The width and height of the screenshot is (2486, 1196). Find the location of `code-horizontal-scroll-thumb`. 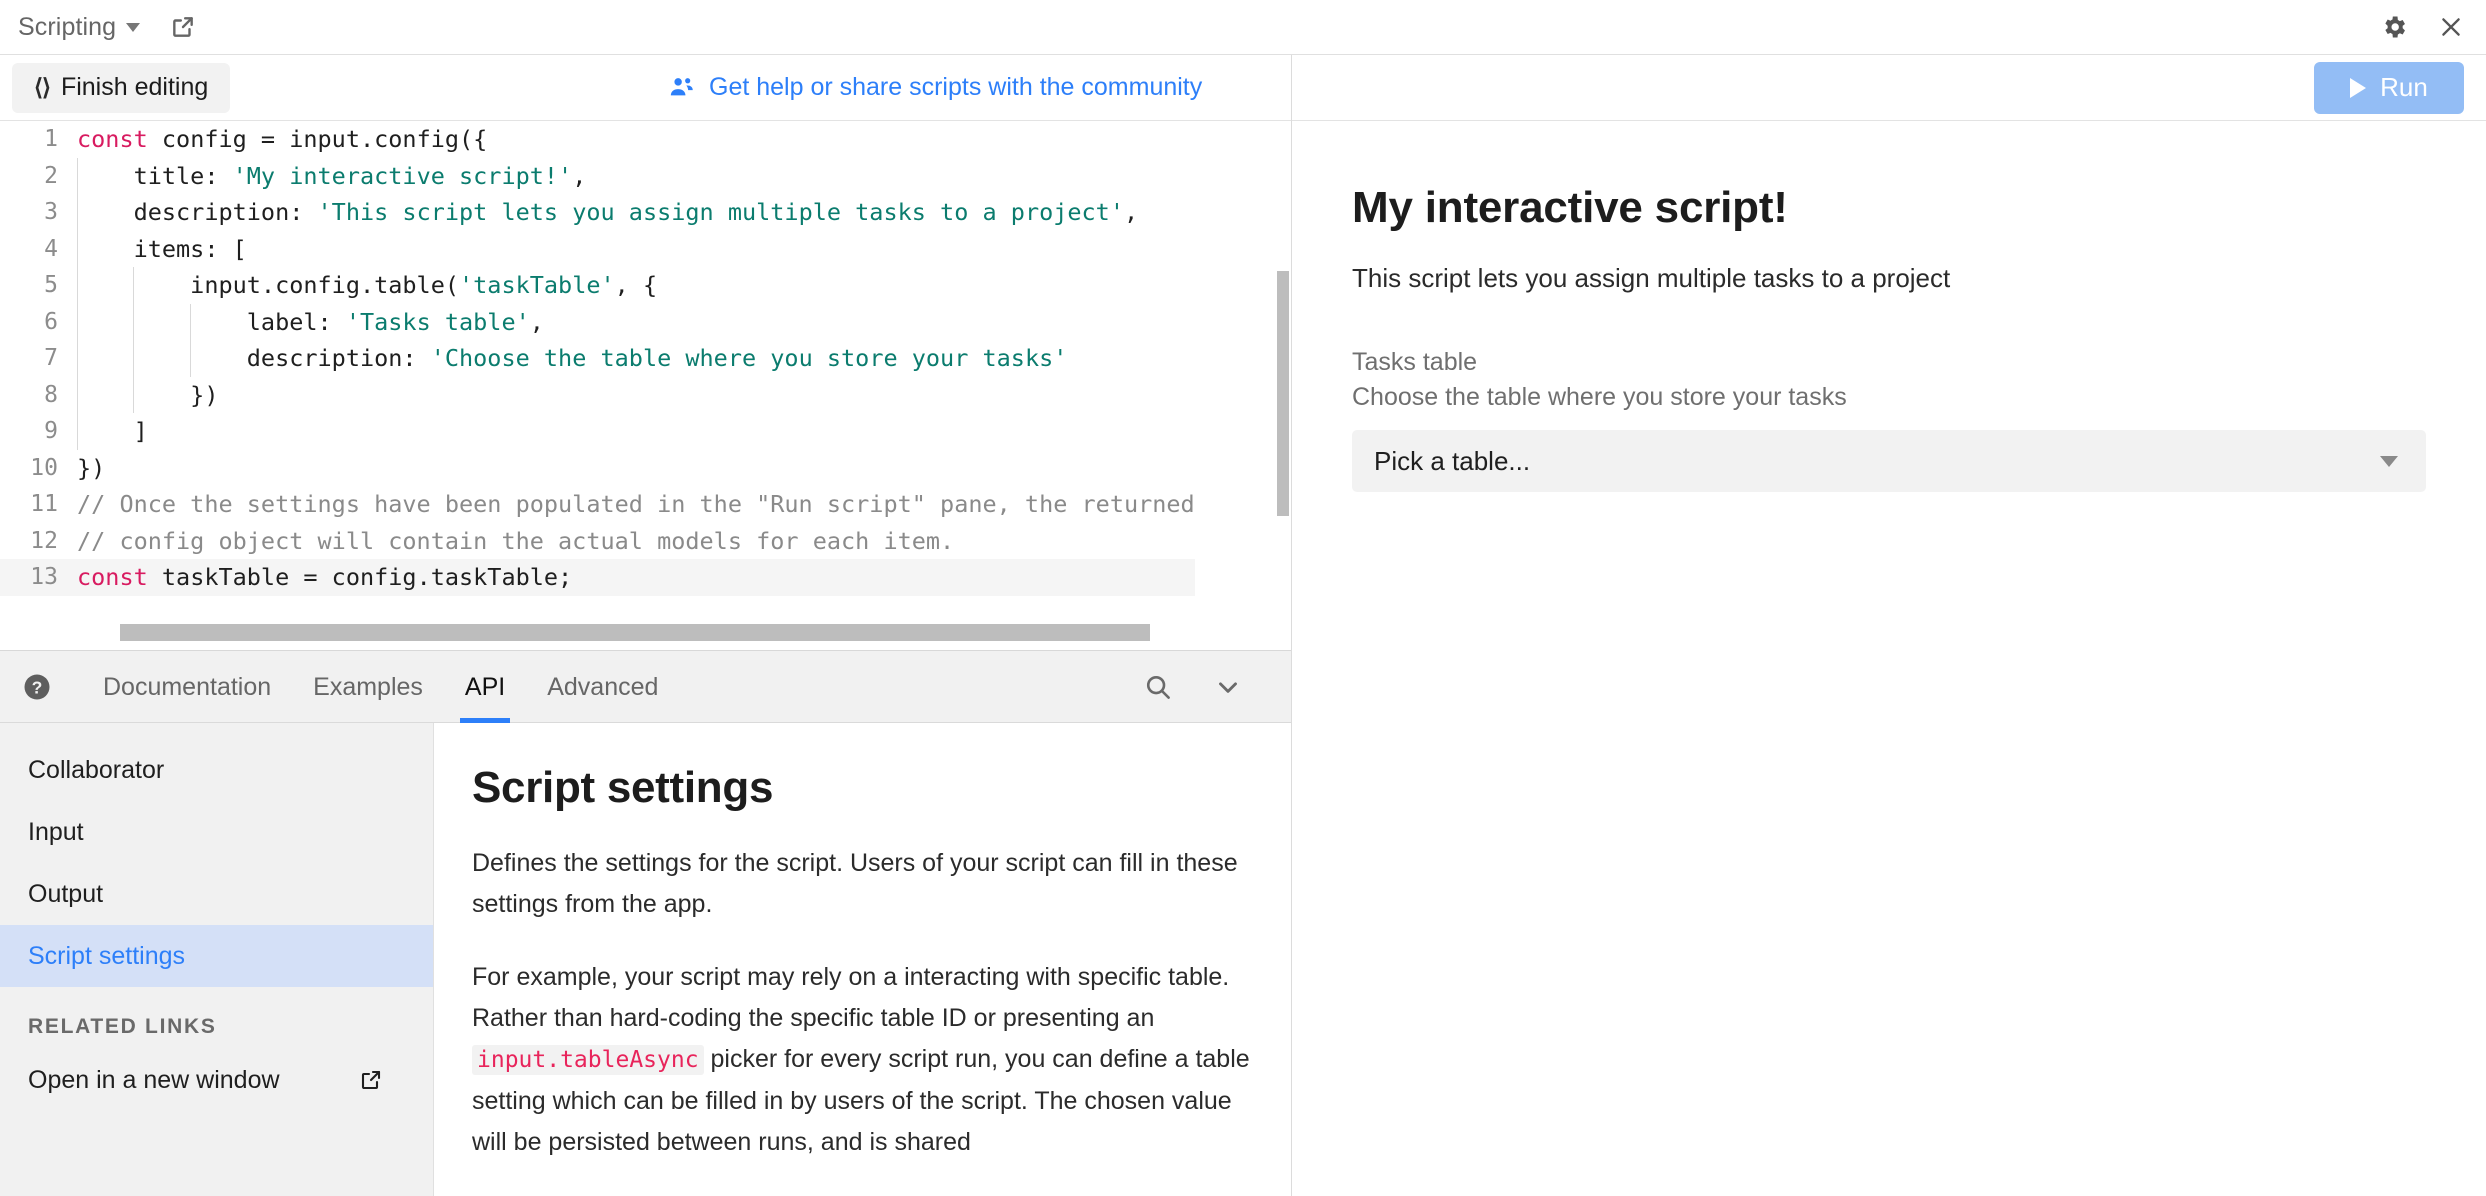

code-horizontal-scroll-thumb is located at coordinates (635, 632).